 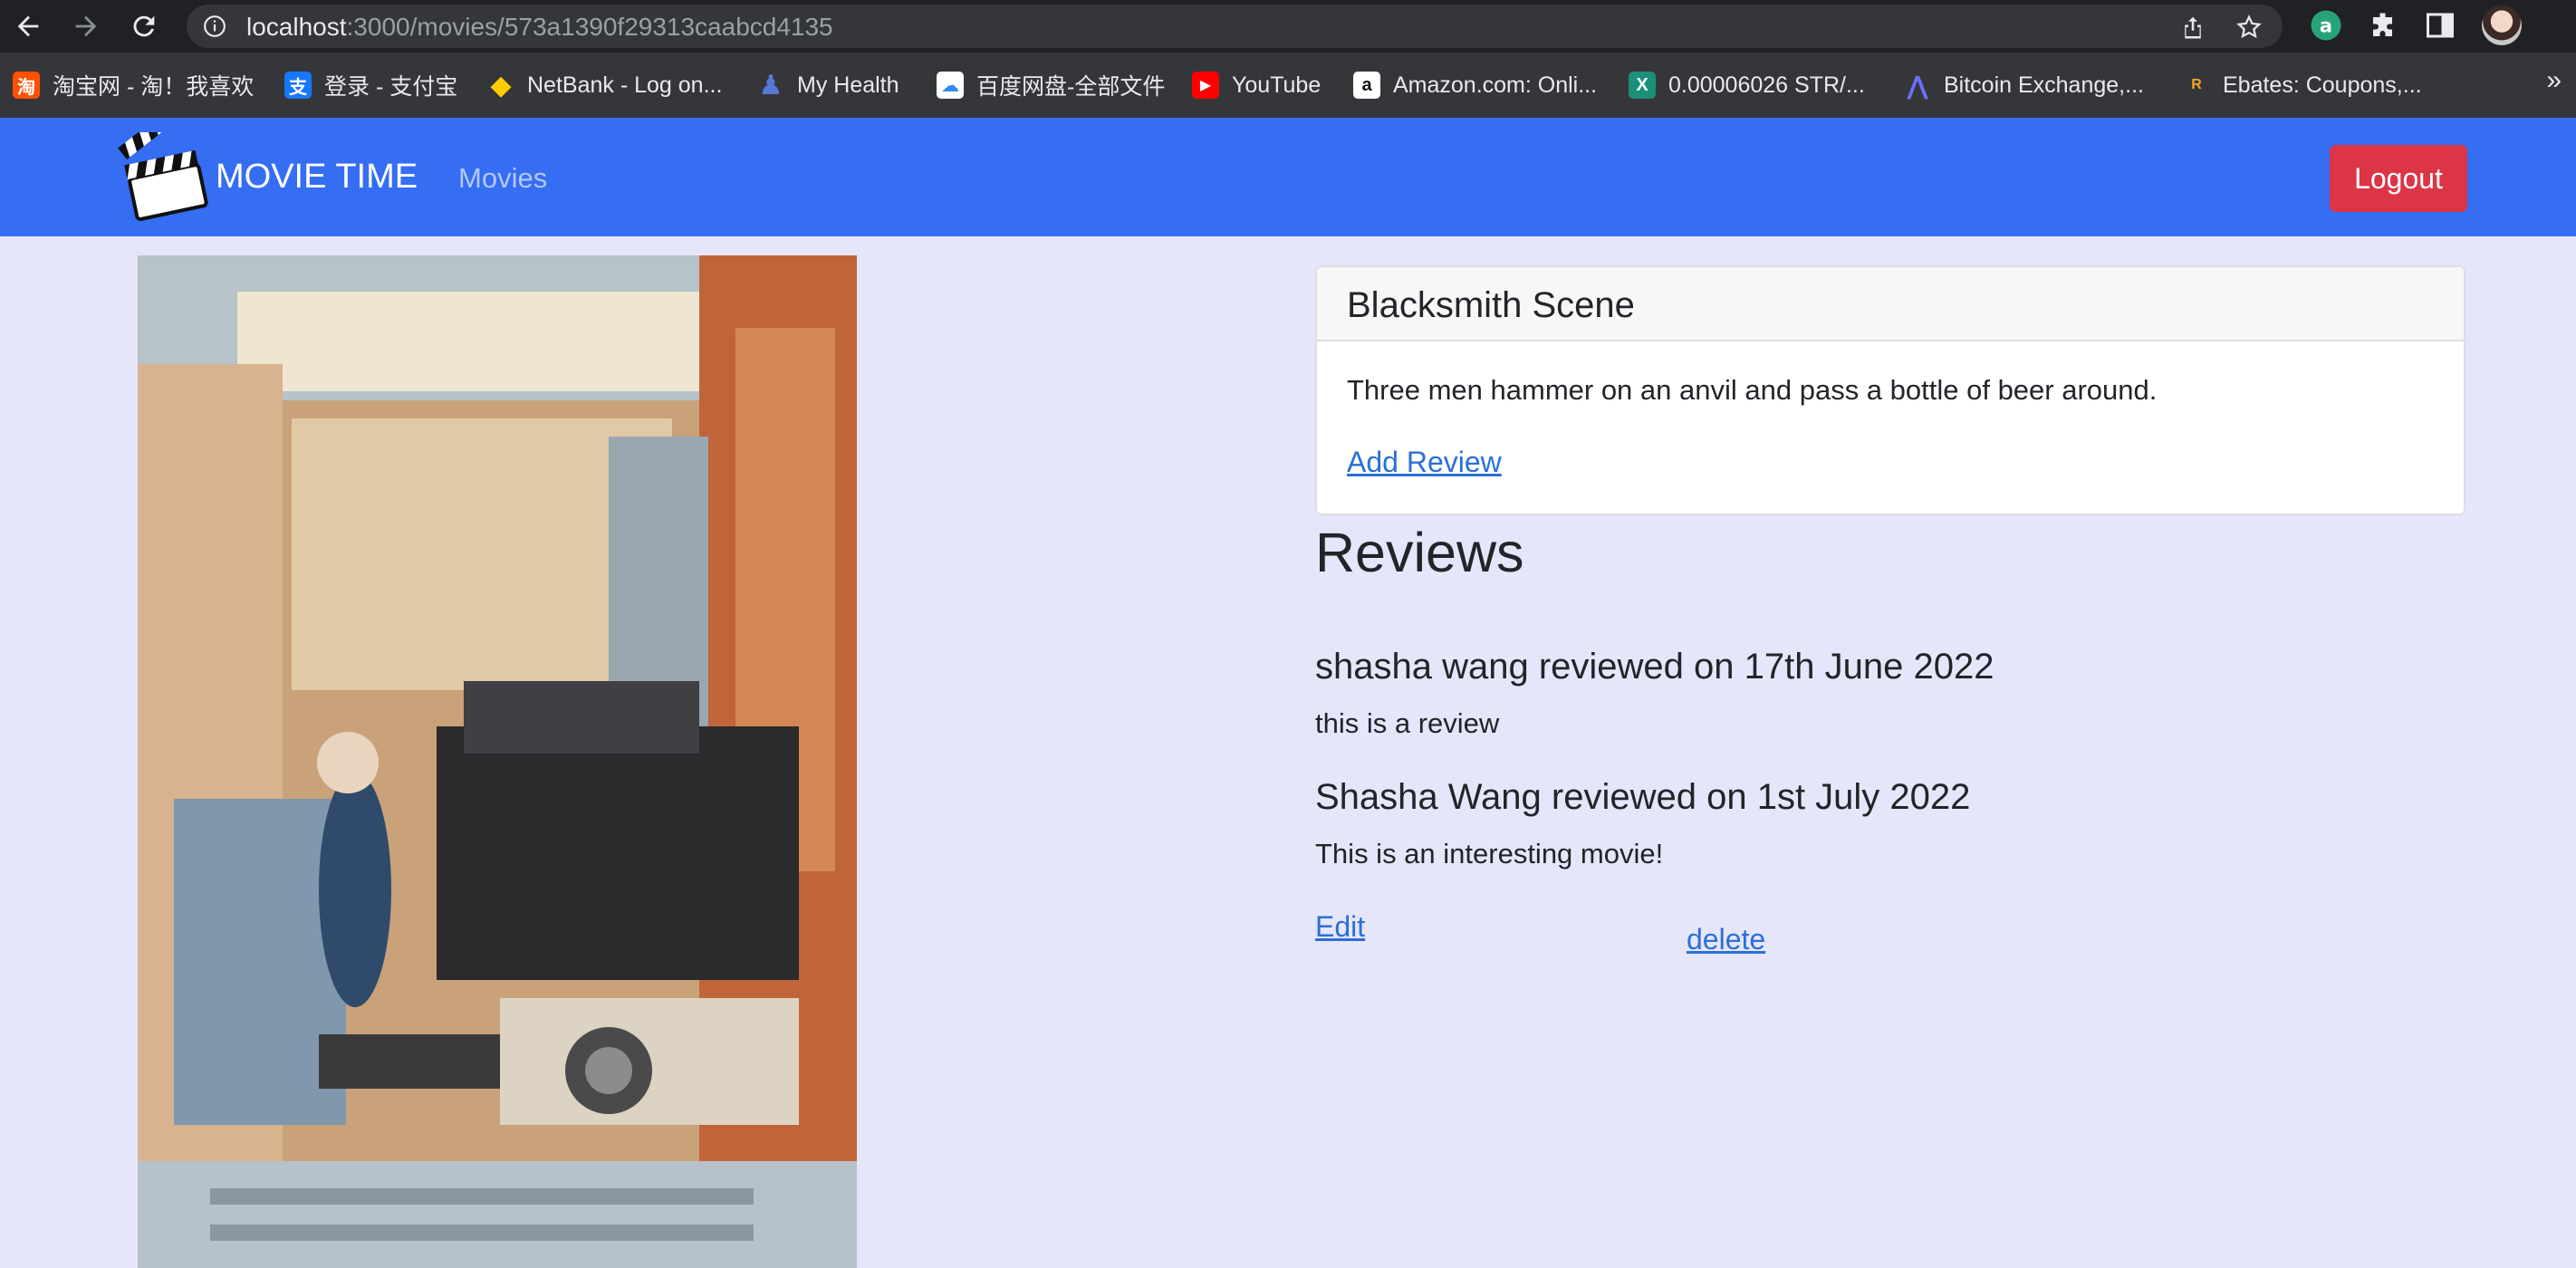 I want to click on bookmark-label: My Health, so click(x=848, y=85).